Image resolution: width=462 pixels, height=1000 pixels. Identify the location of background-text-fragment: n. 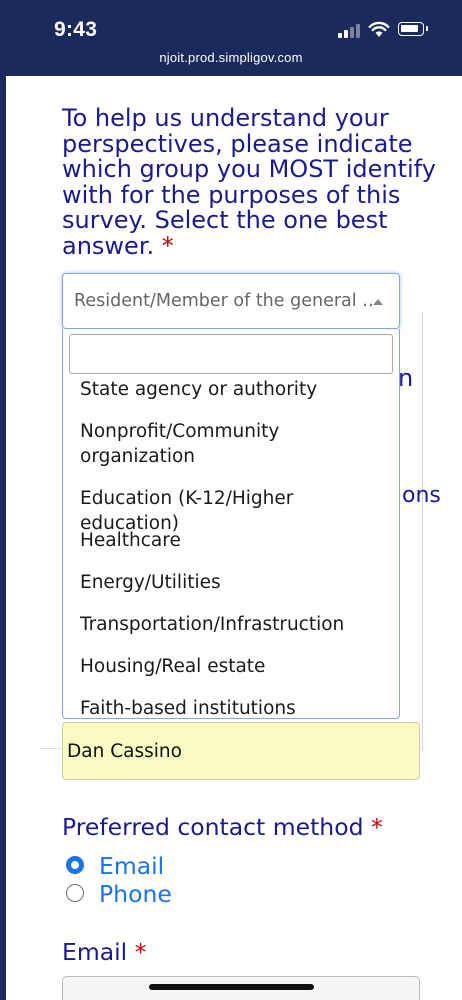
(406, 378).